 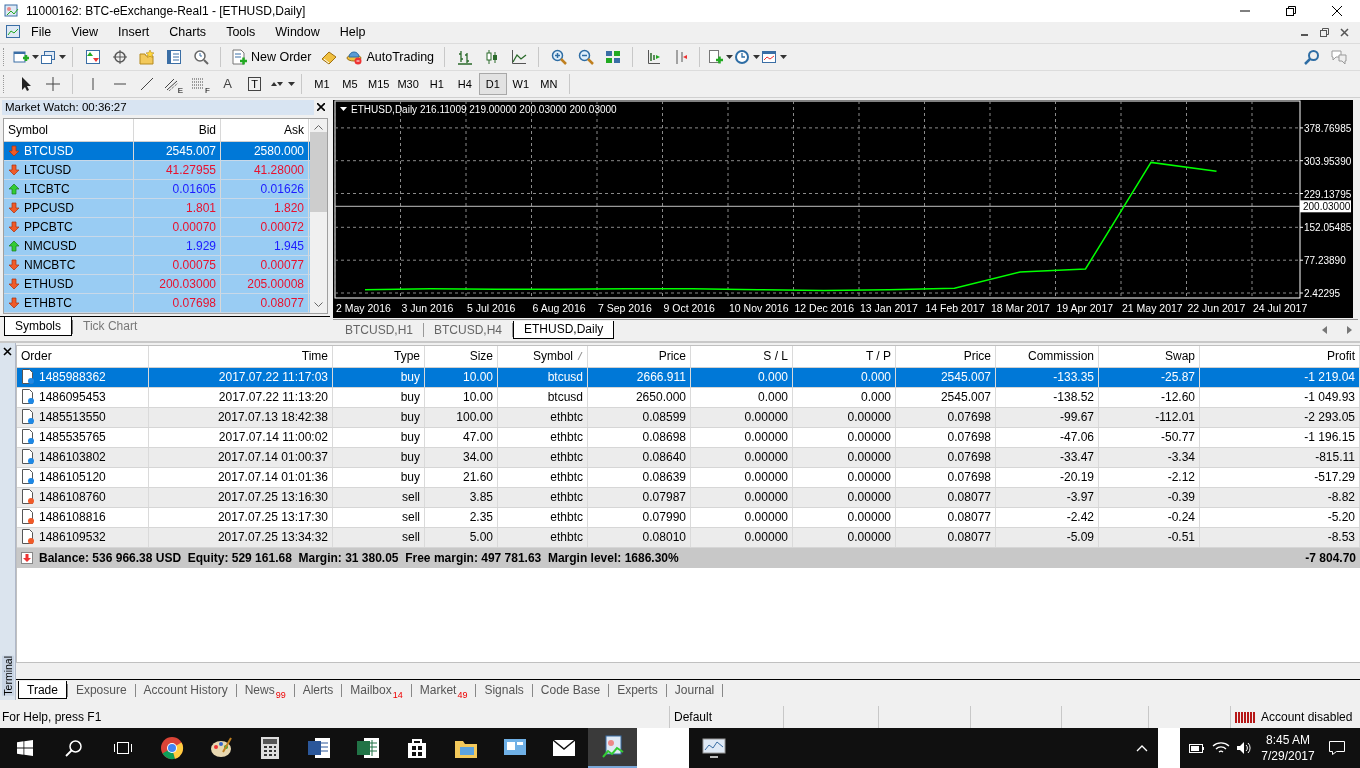 I want to click on panel-tab: Tick Chart, so click(x=110, y=326).